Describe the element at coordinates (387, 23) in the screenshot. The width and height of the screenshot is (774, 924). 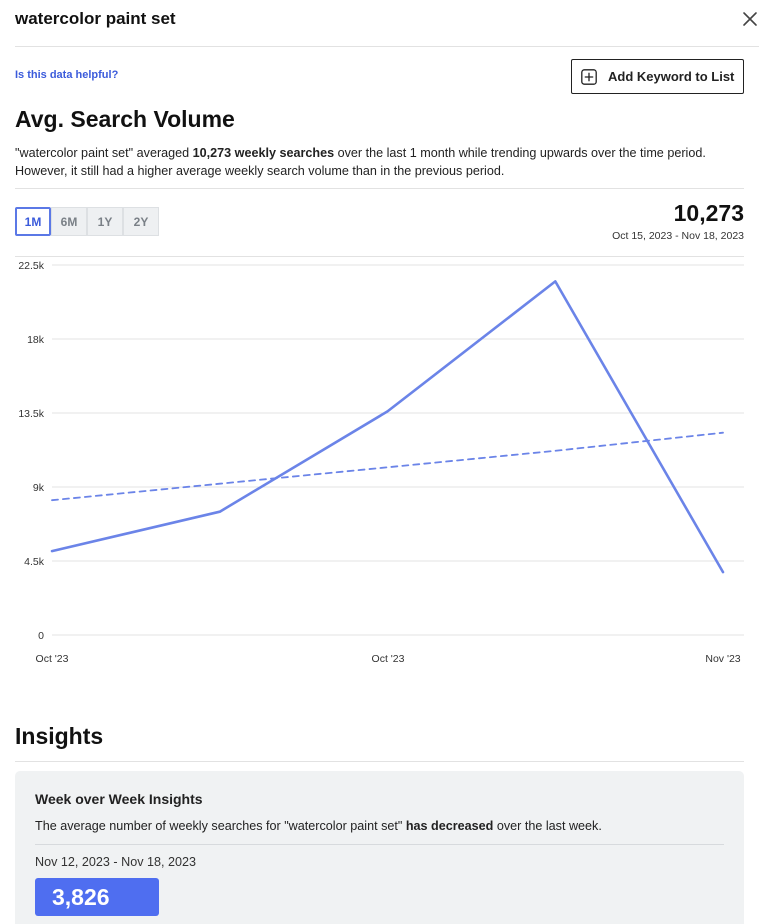
I see `header: watercolor paint set` at that location.